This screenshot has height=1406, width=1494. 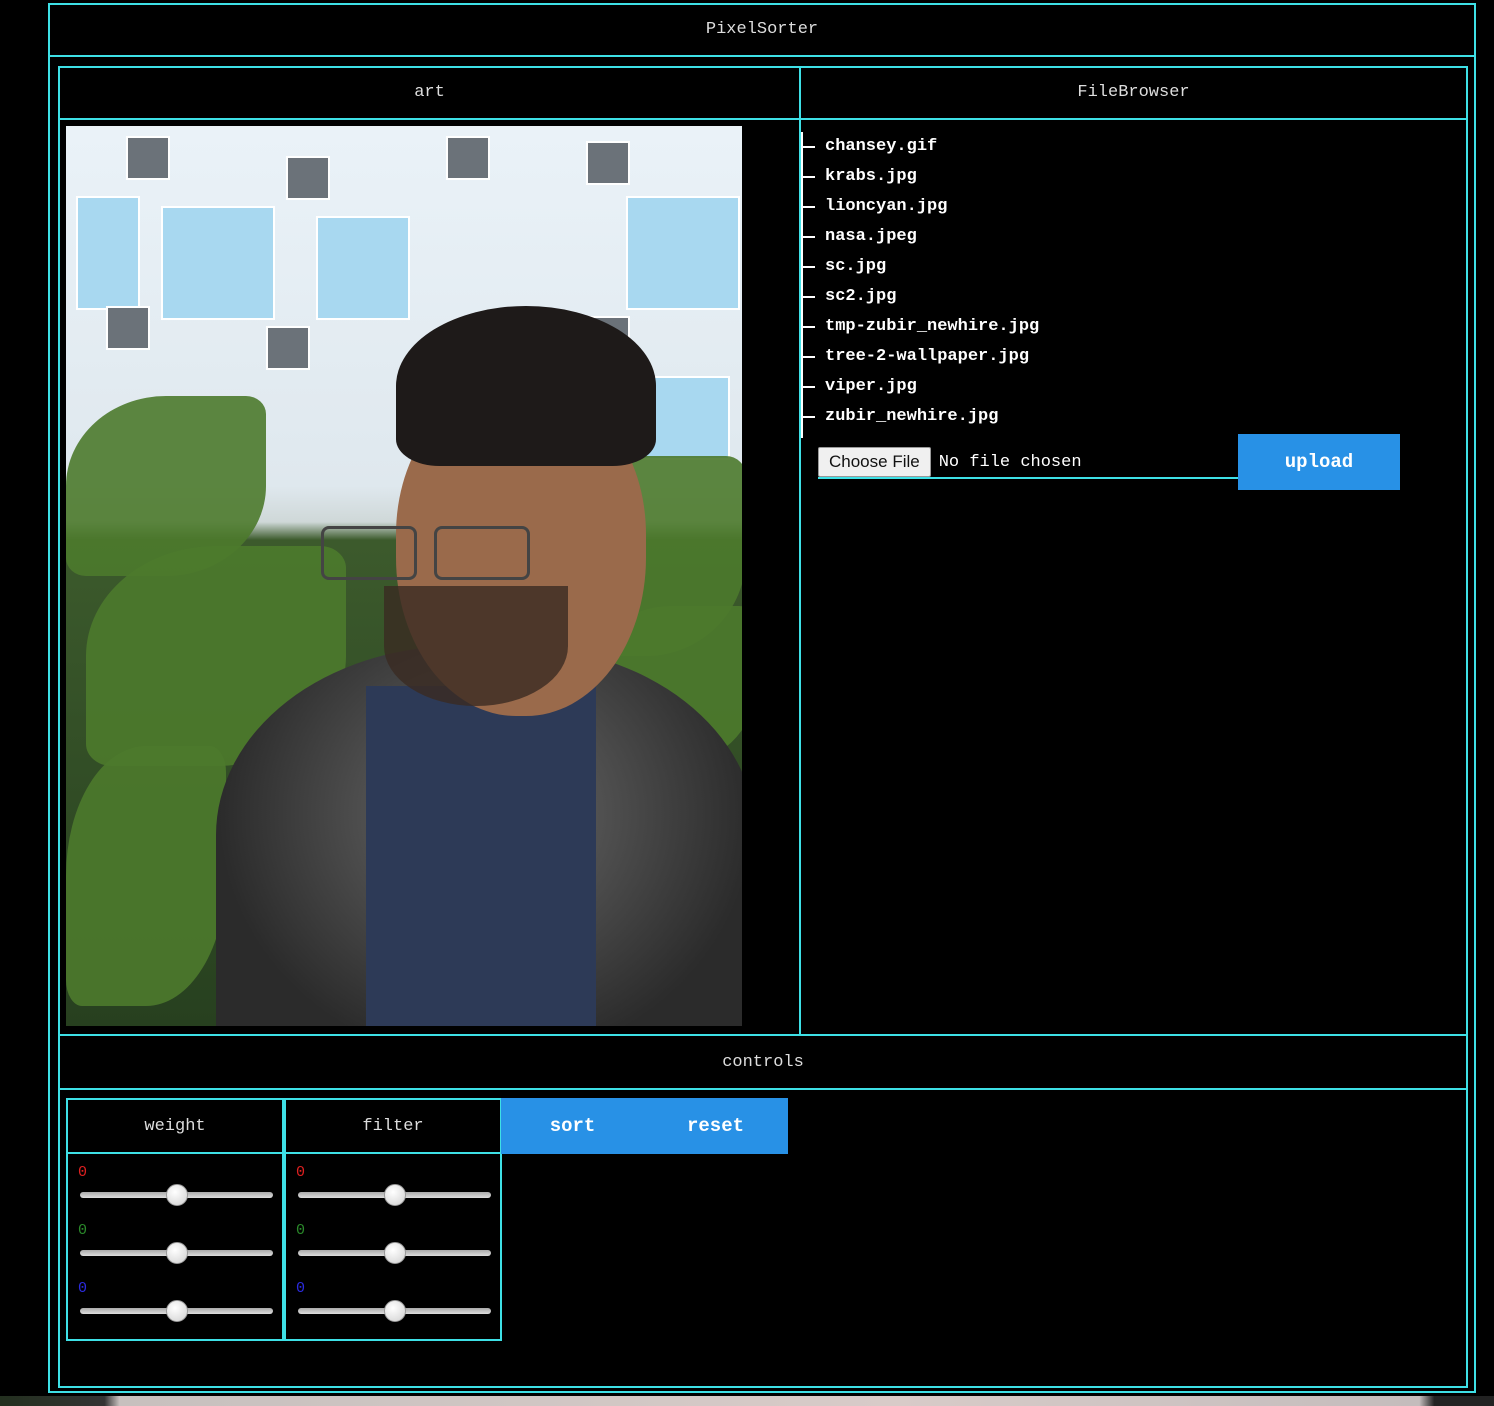 I want to click on file-item: nasa.jpeg, so click(x=1053, y=237).